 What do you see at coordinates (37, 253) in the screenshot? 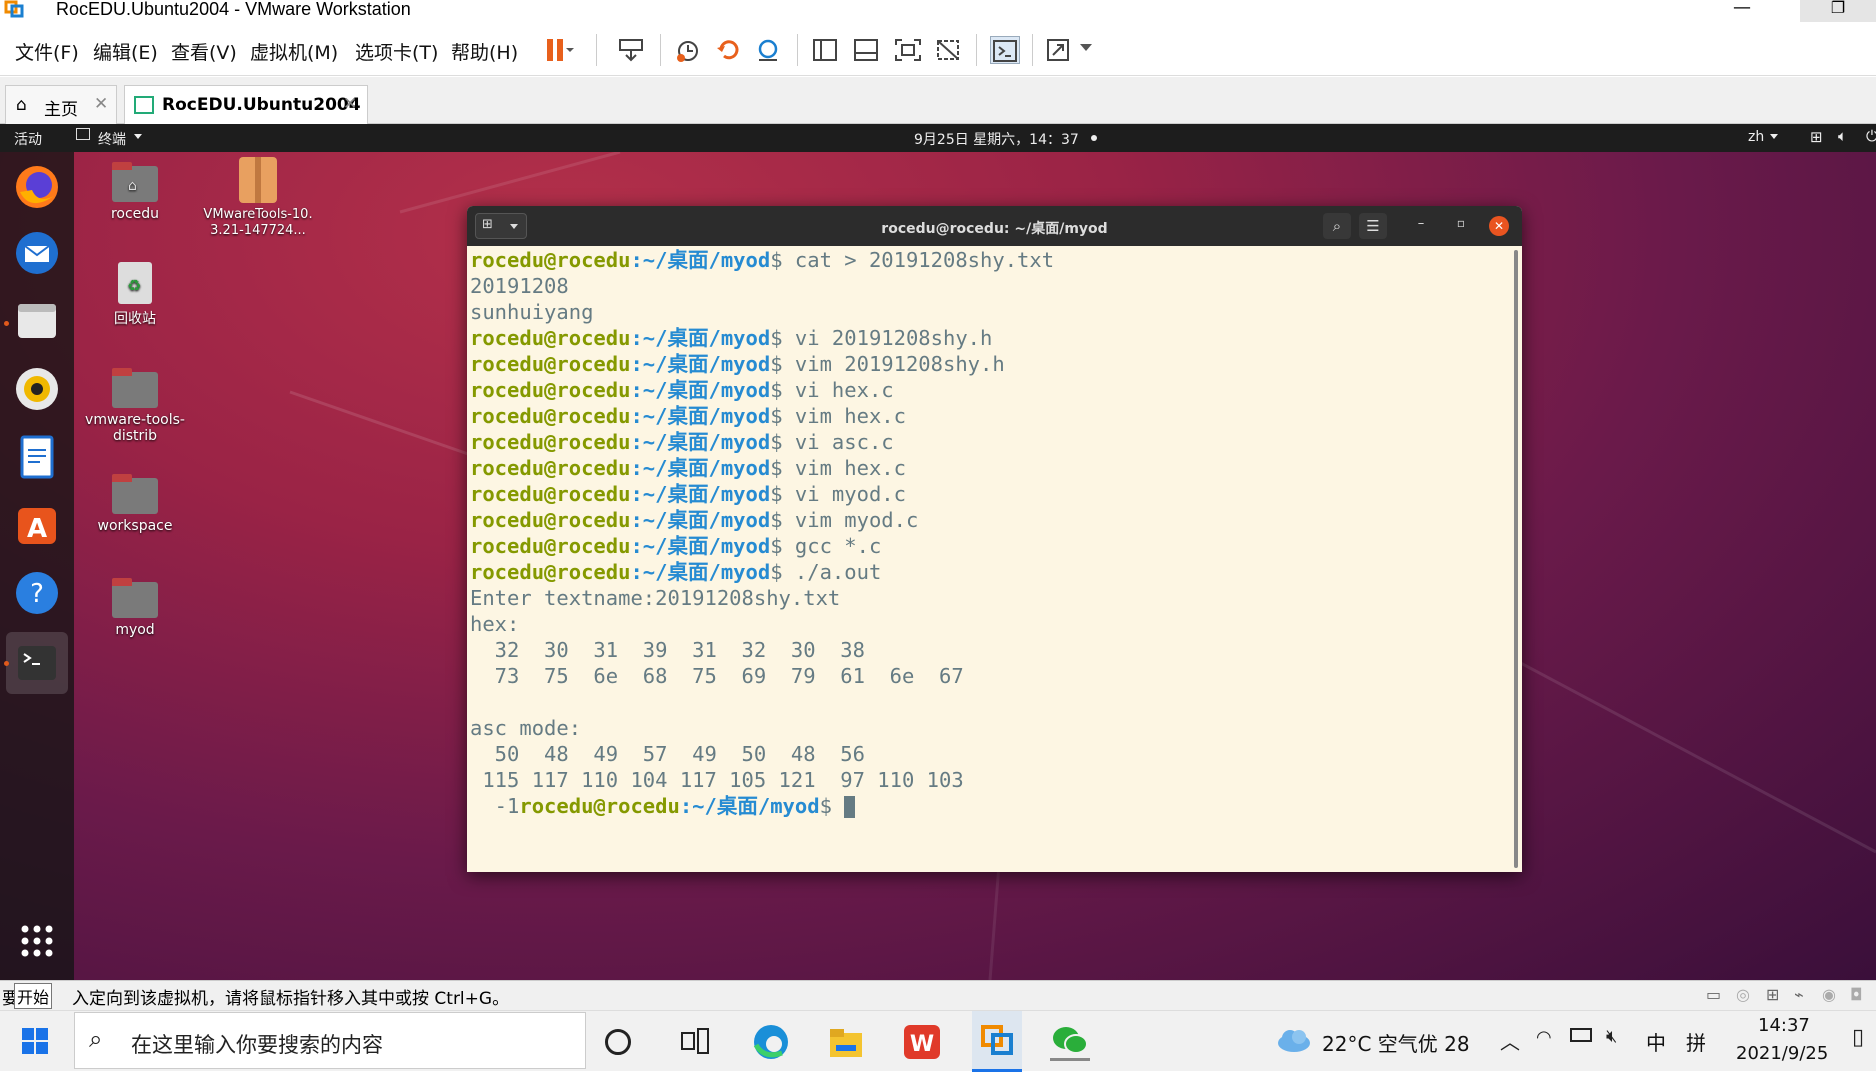
I see `thunderbird-icon` at bounding box center [37, 253].